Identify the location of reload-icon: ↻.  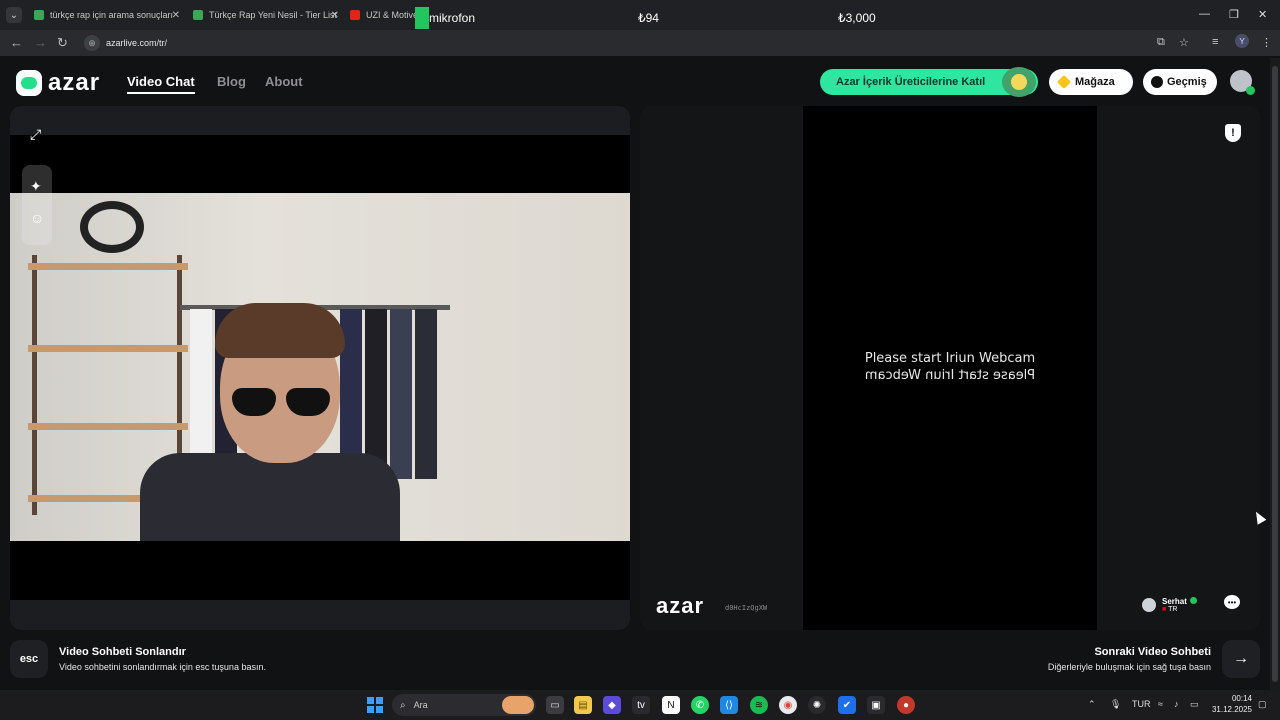
(62, 43).